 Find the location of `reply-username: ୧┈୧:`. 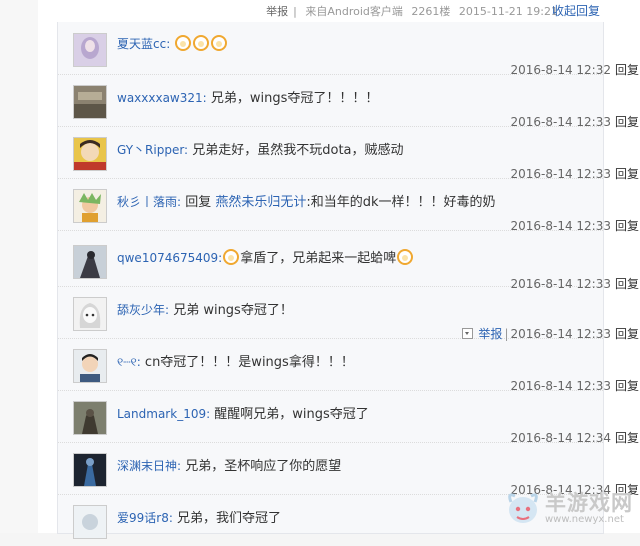

reply-username: ୧┈୧: is located at coordinates (129, 362).